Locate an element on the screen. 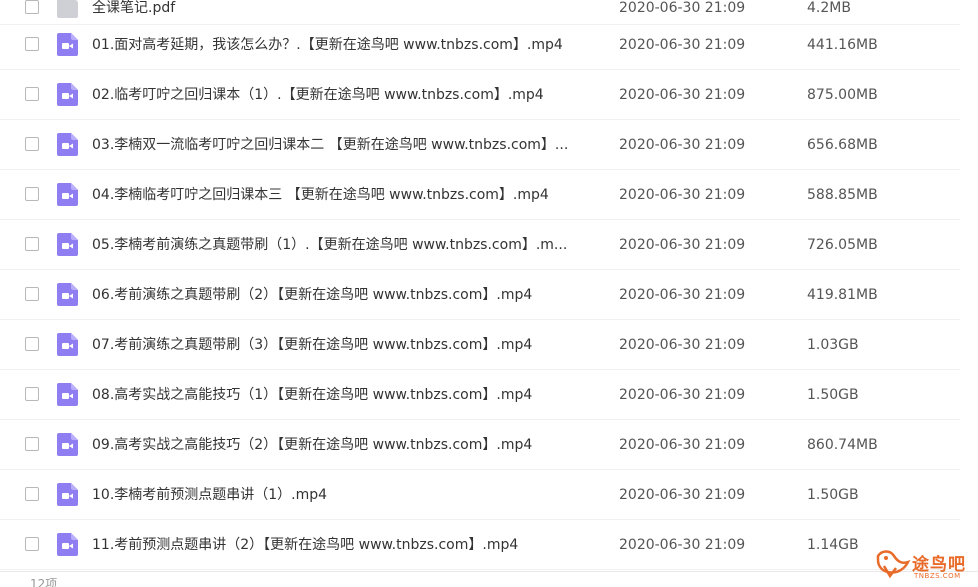 The width and height of the screenshot is (978, 587). bird-logo-icon is located at coordinates (893, 564).